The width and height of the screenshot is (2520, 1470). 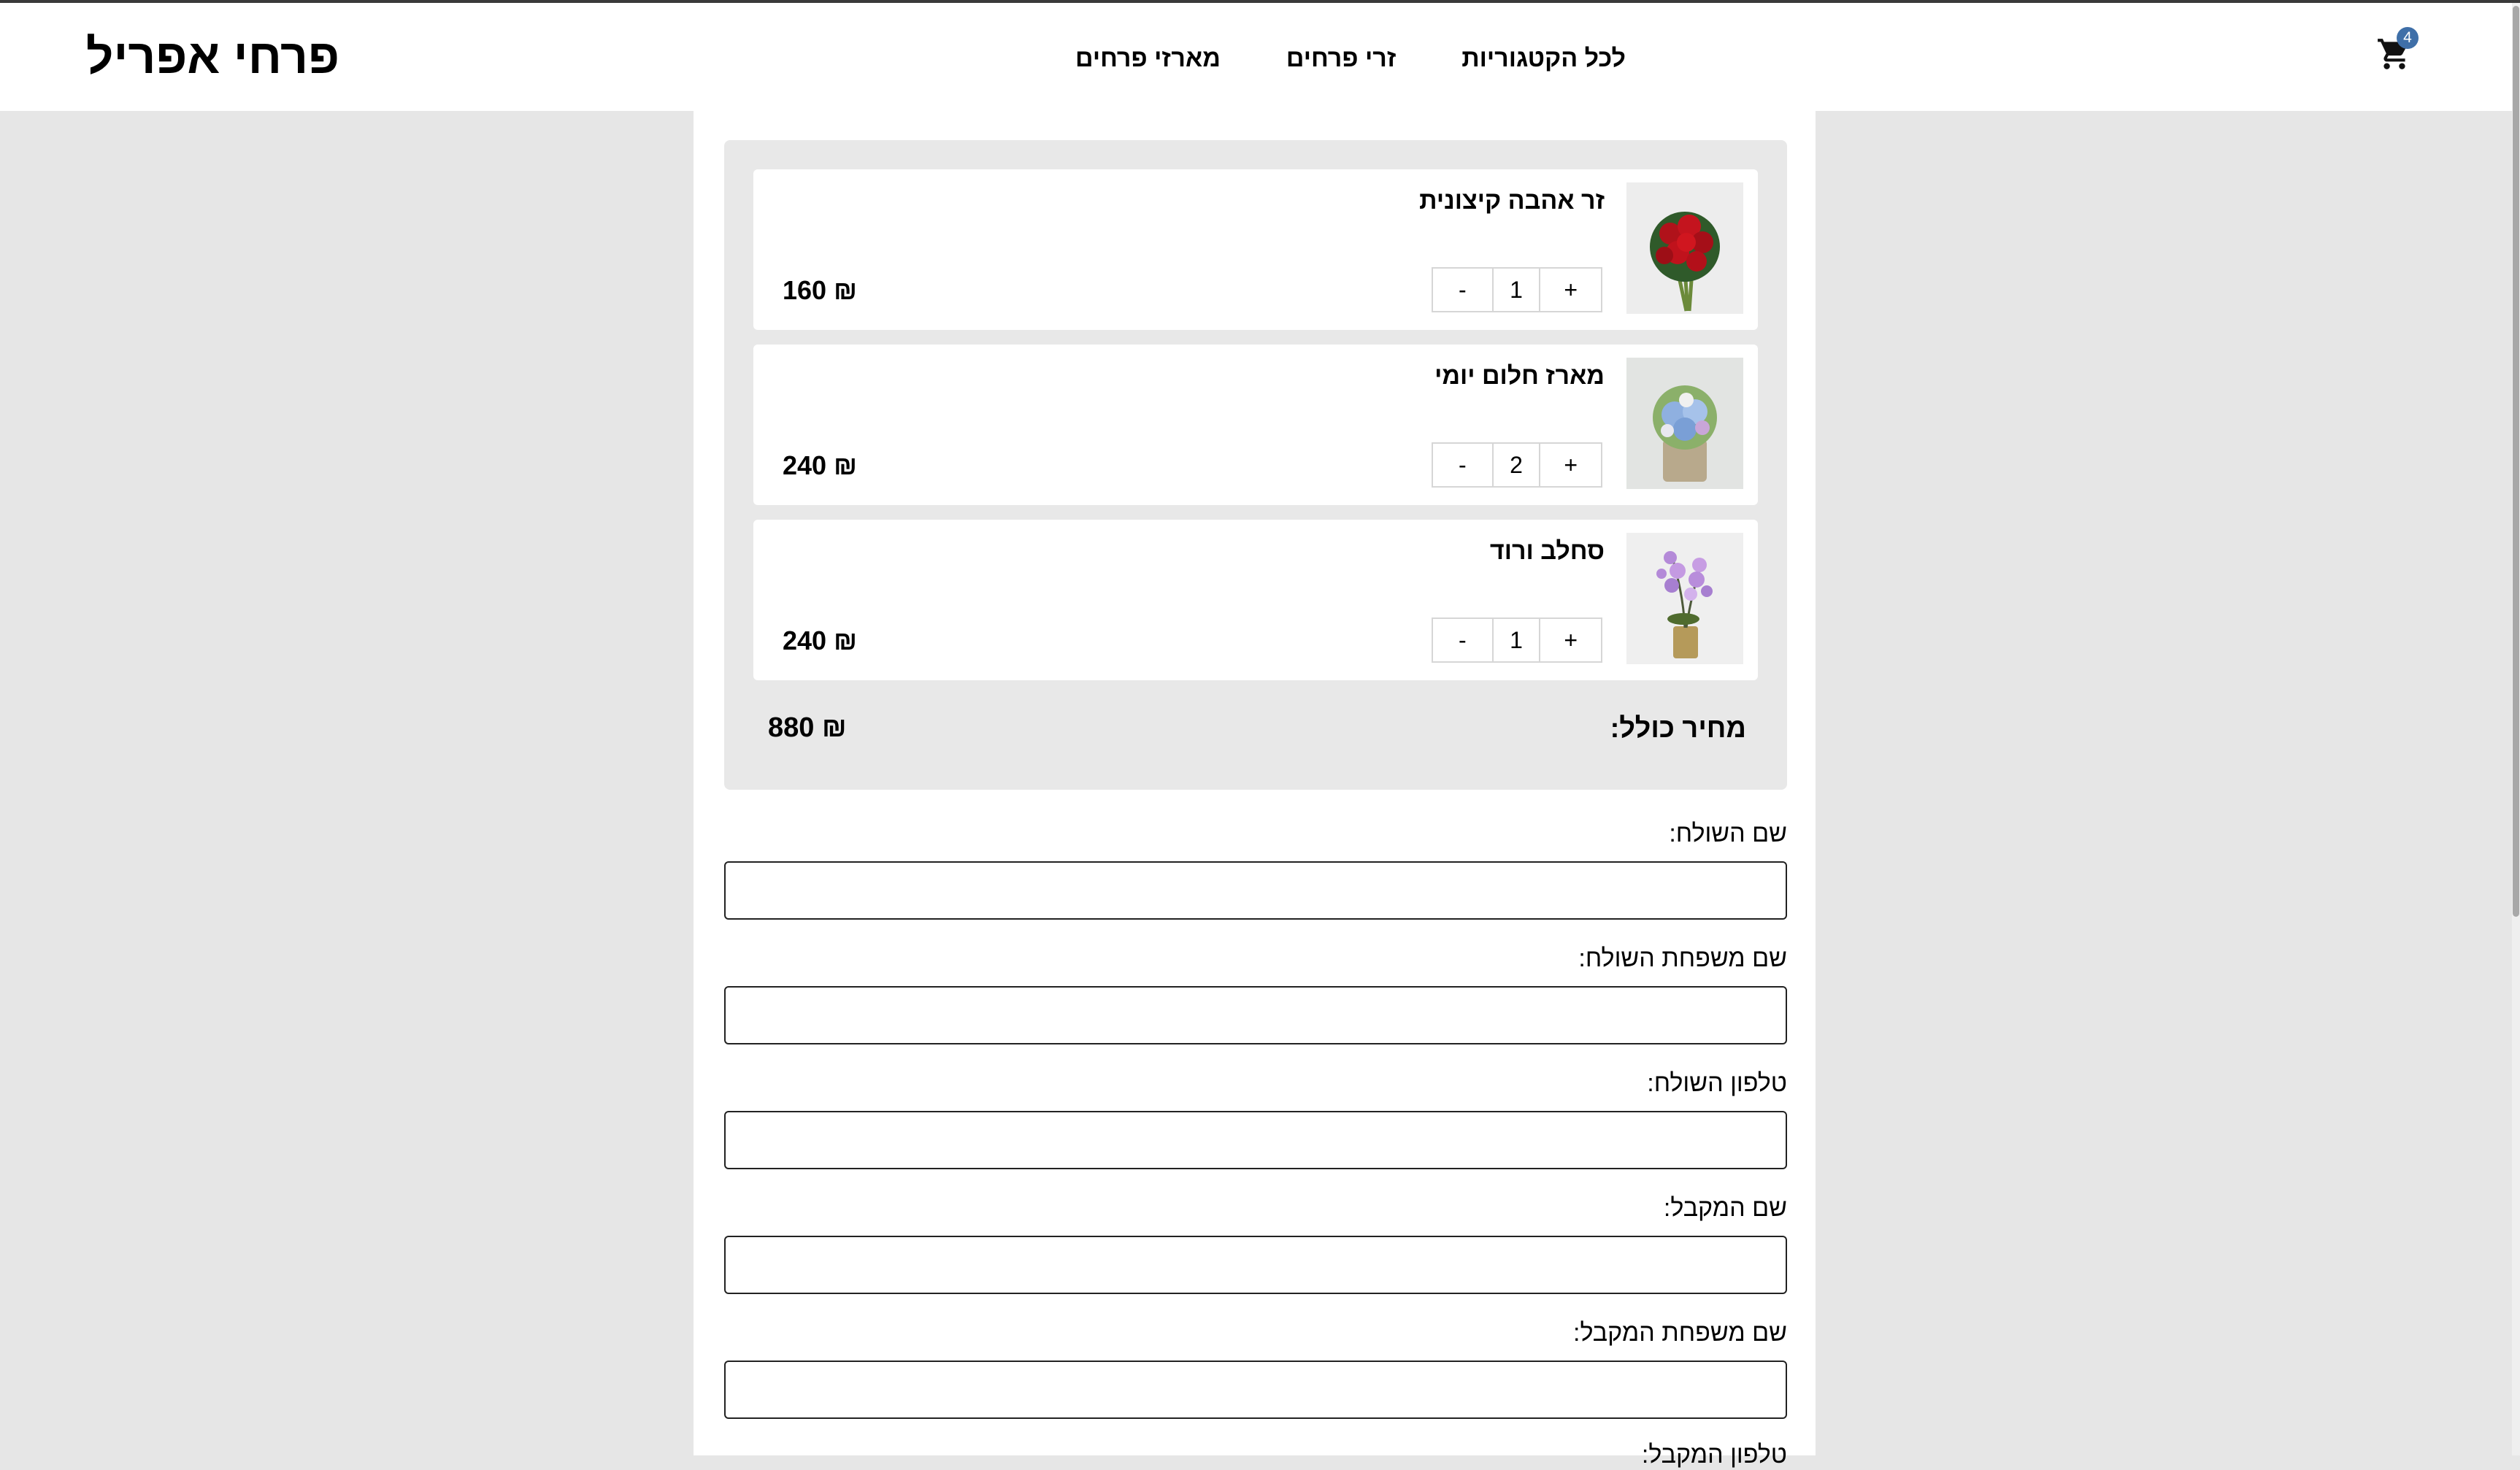 I want to click on item-name: סחלב ורוד, so click(x=1548, y=551).